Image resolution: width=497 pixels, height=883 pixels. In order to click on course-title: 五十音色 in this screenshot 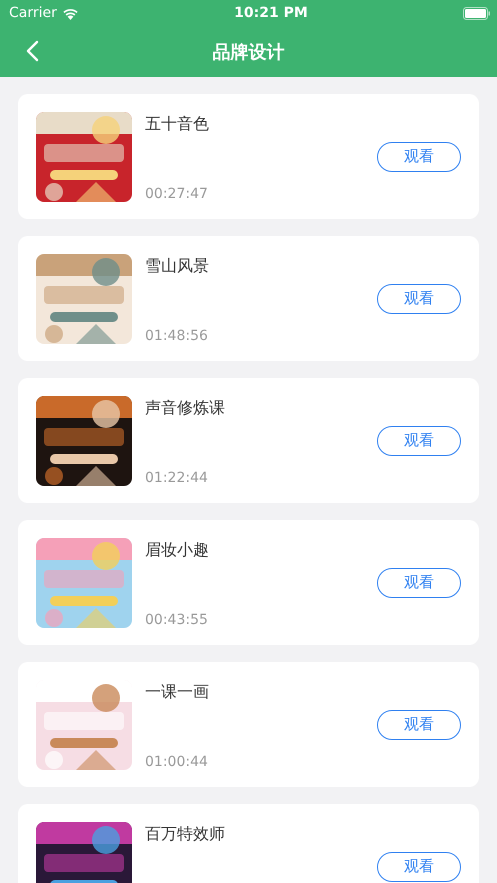, I will do `click(177, 124)`.